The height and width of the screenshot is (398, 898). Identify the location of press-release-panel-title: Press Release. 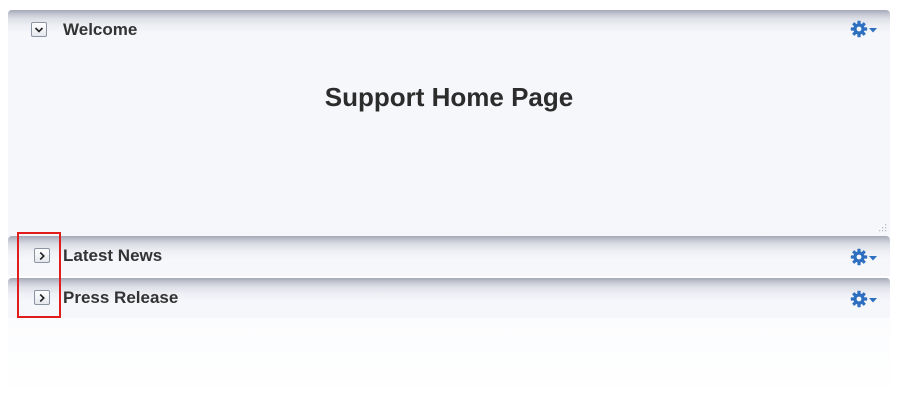
(120, 298).